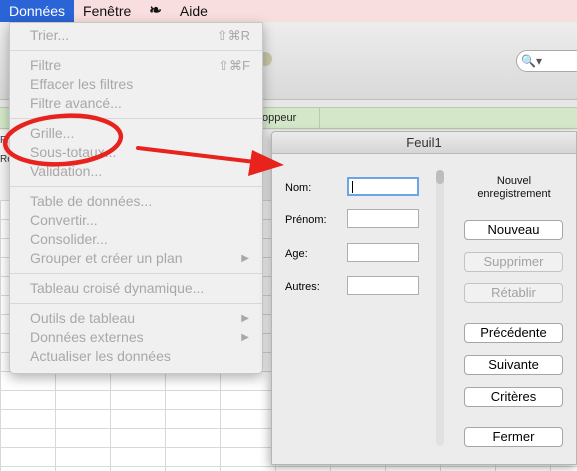 The height and width of the screenshot is (471, 577). I want to click on shortcut-label: ⇧⌘F, so click(234, 65).